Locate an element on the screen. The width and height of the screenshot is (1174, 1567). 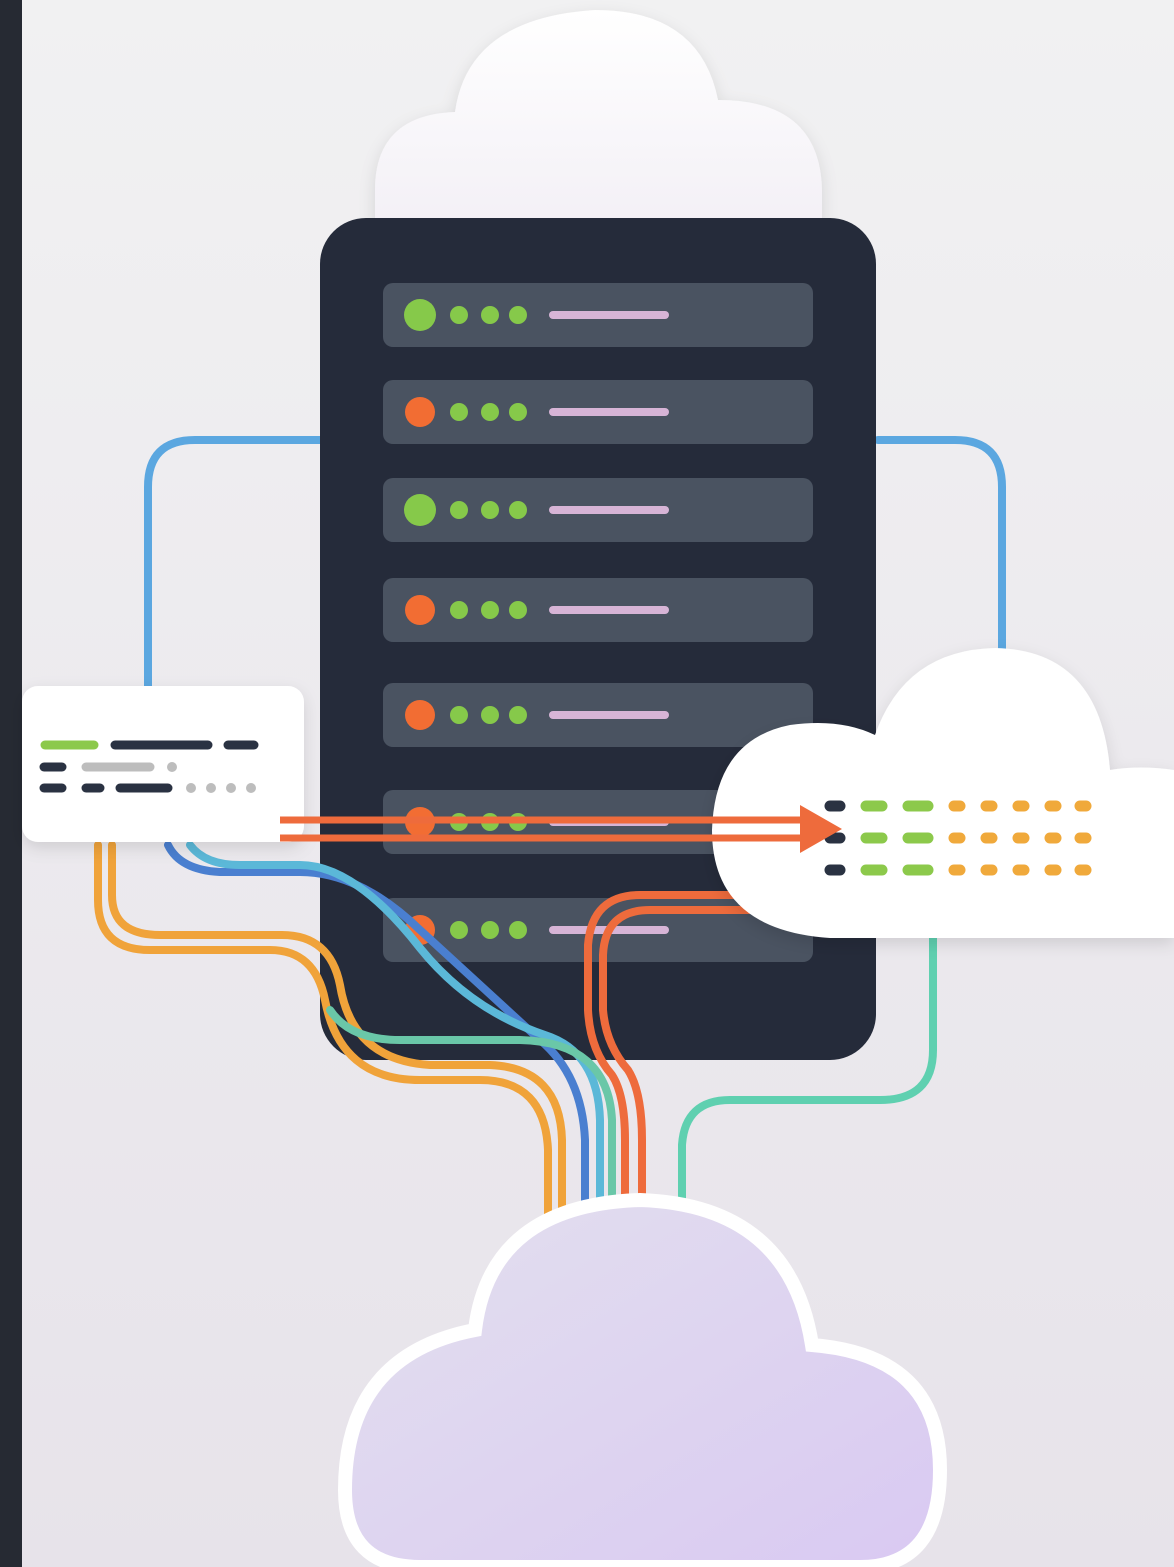
data-card-icon is located at coordinates (163, 764).